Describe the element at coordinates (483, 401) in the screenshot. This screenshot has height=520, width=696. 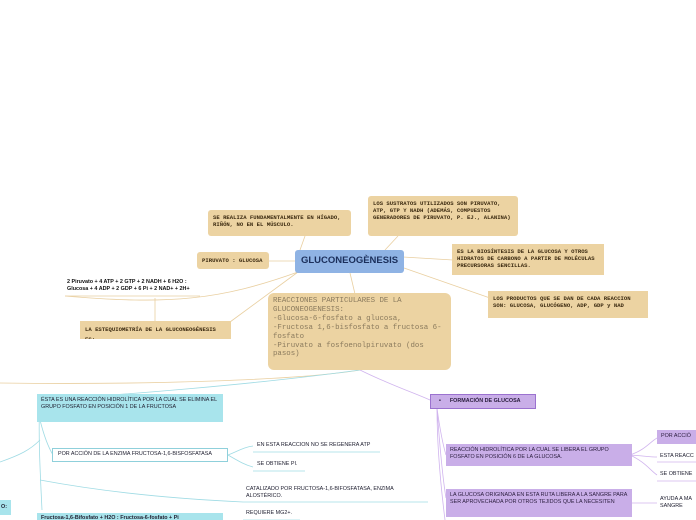
I see `glucose-formation-node: FORMACIÓN DE GLUCOSA` at that location.